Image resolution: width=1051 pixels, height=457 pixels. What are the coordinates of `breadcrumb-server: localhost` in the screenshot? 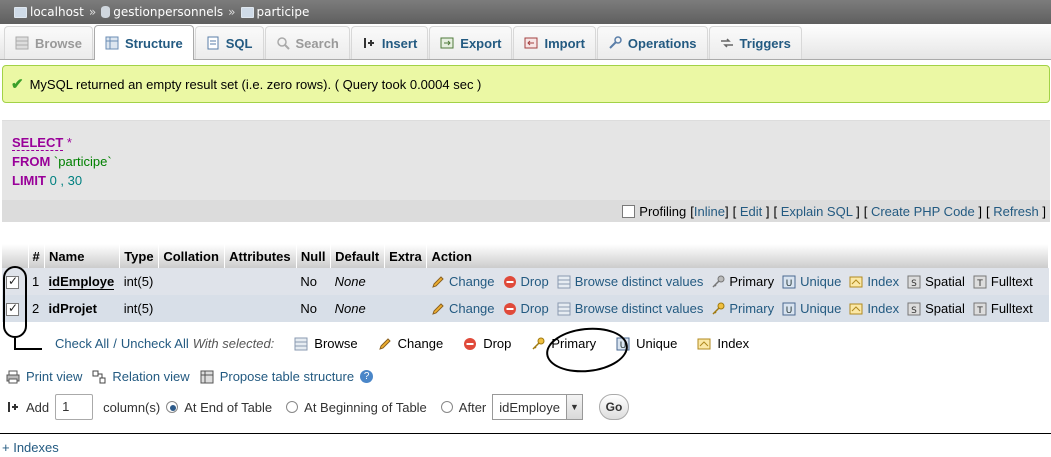 It's located at (49, 12).